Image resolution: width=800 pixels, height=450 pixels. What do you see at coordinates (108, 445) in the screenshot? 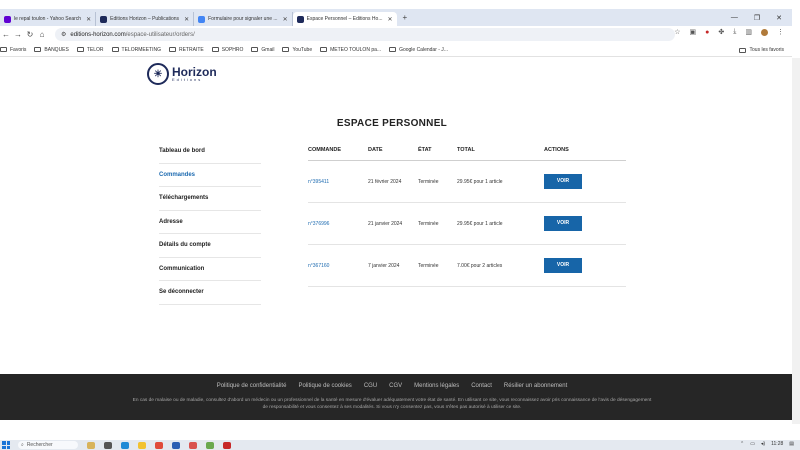
I see `task-view-icon` at bounding box center [108, 445].